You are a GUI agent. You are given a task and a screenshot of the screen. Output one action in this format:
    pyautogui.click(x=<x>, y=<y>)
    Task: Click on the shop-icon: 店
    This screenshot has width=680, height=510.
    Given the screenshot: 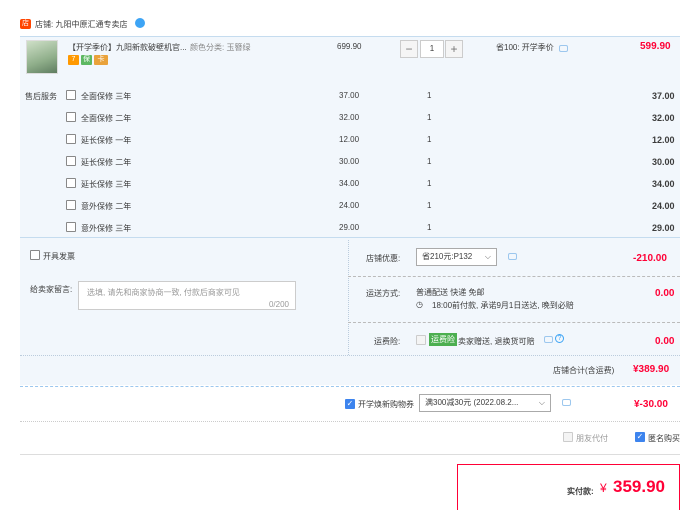 What is the action you would take?
    pyautogui.click(x=25, y=24)
    